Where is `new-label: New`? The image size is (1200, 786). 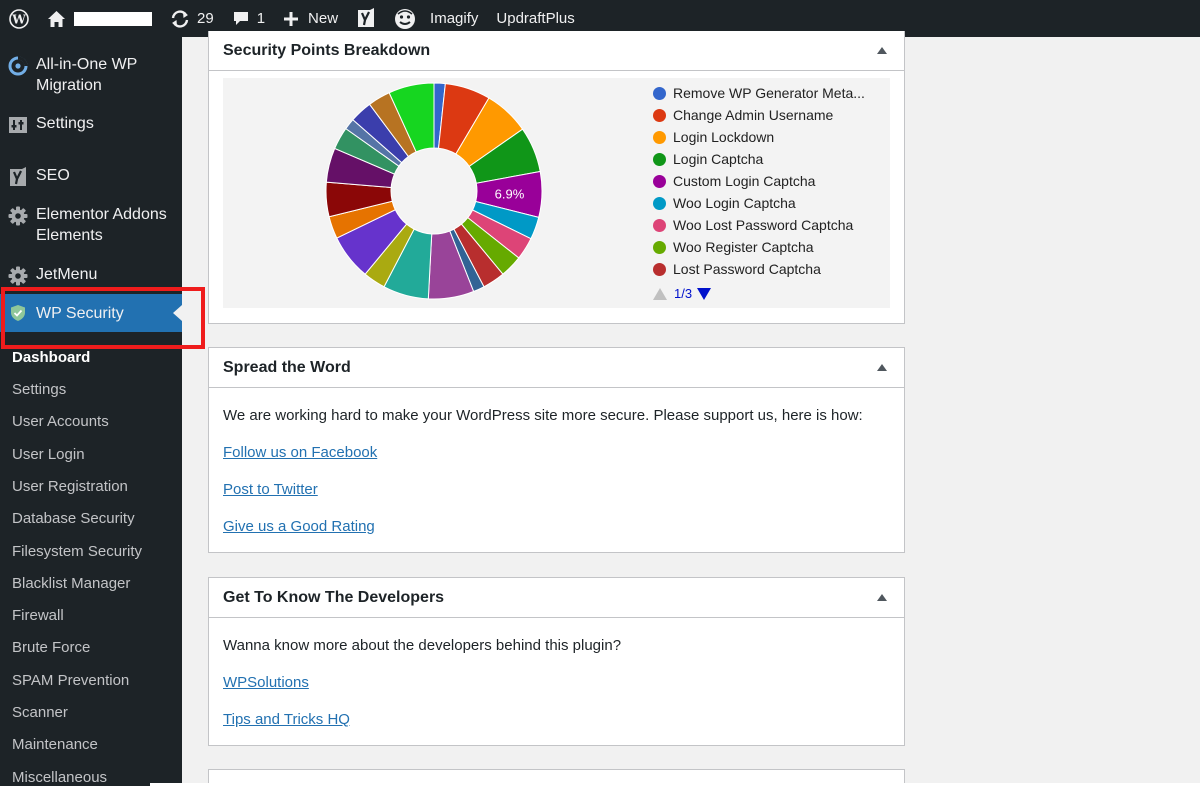 new-label: New is located at coordinates (323, 18).